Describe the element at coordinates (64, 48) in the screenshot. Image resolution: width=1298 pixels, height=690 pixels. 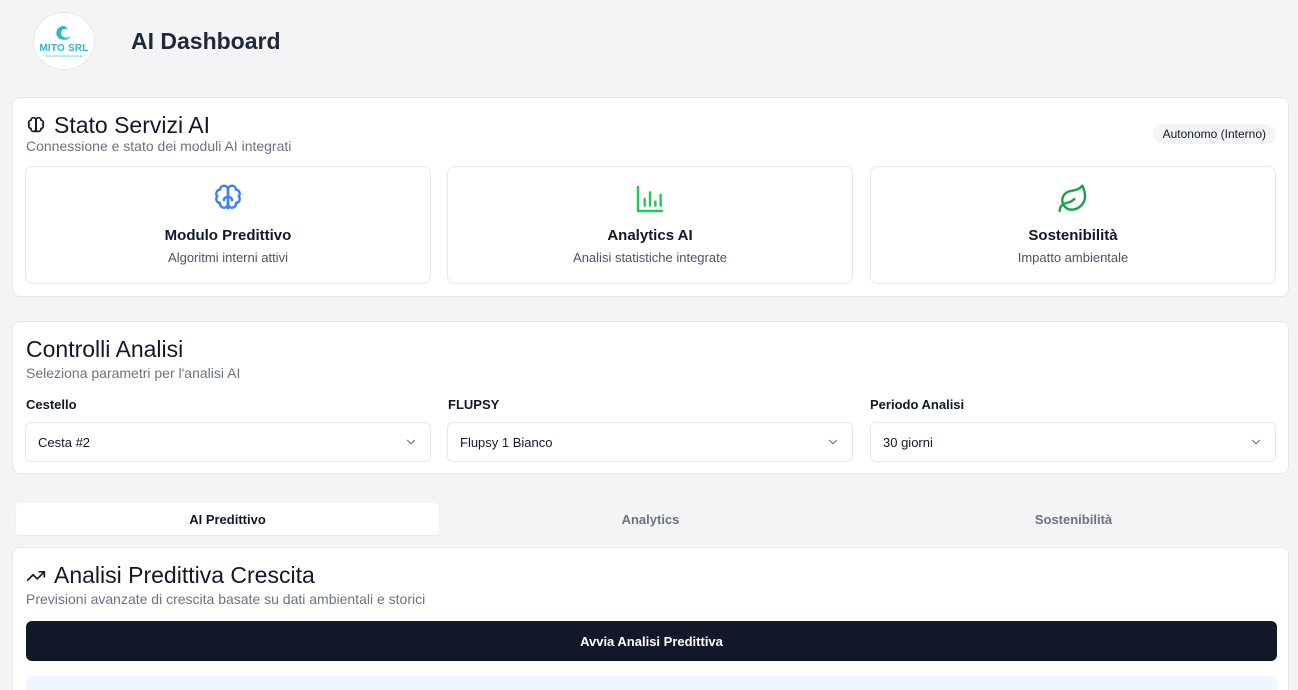
I see `logo-text: MITO SRL` at that location.